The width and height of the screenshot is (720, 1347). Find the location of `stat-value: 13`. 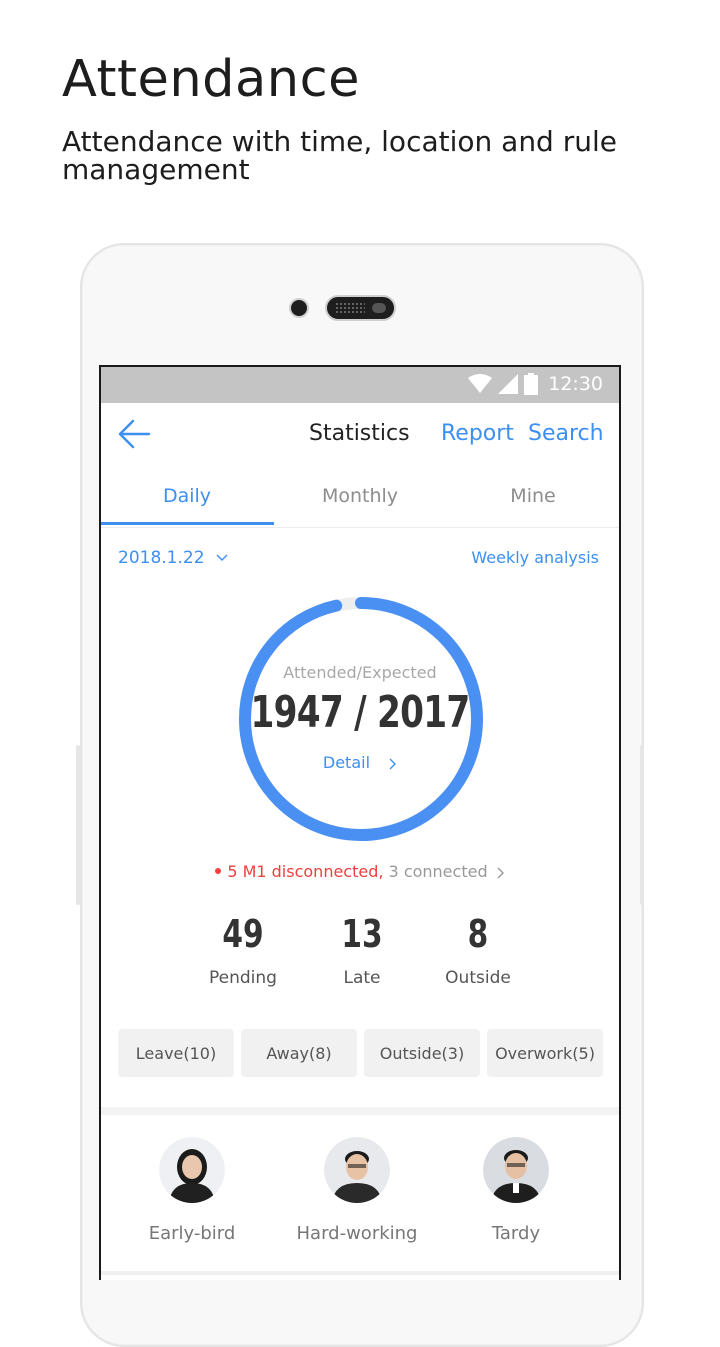

stat-value: 13 is located at coordinates (362, 934).